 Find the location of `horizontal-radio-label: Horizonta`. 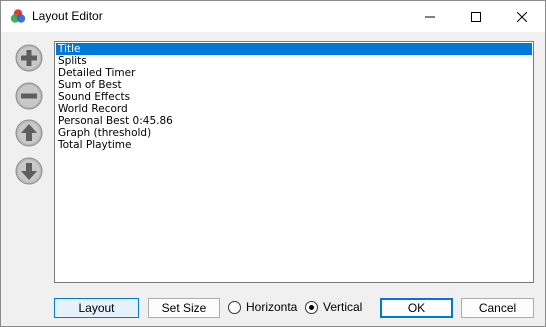

horizontal-radio-label: Horizonta is located at coordinates (271, 307).